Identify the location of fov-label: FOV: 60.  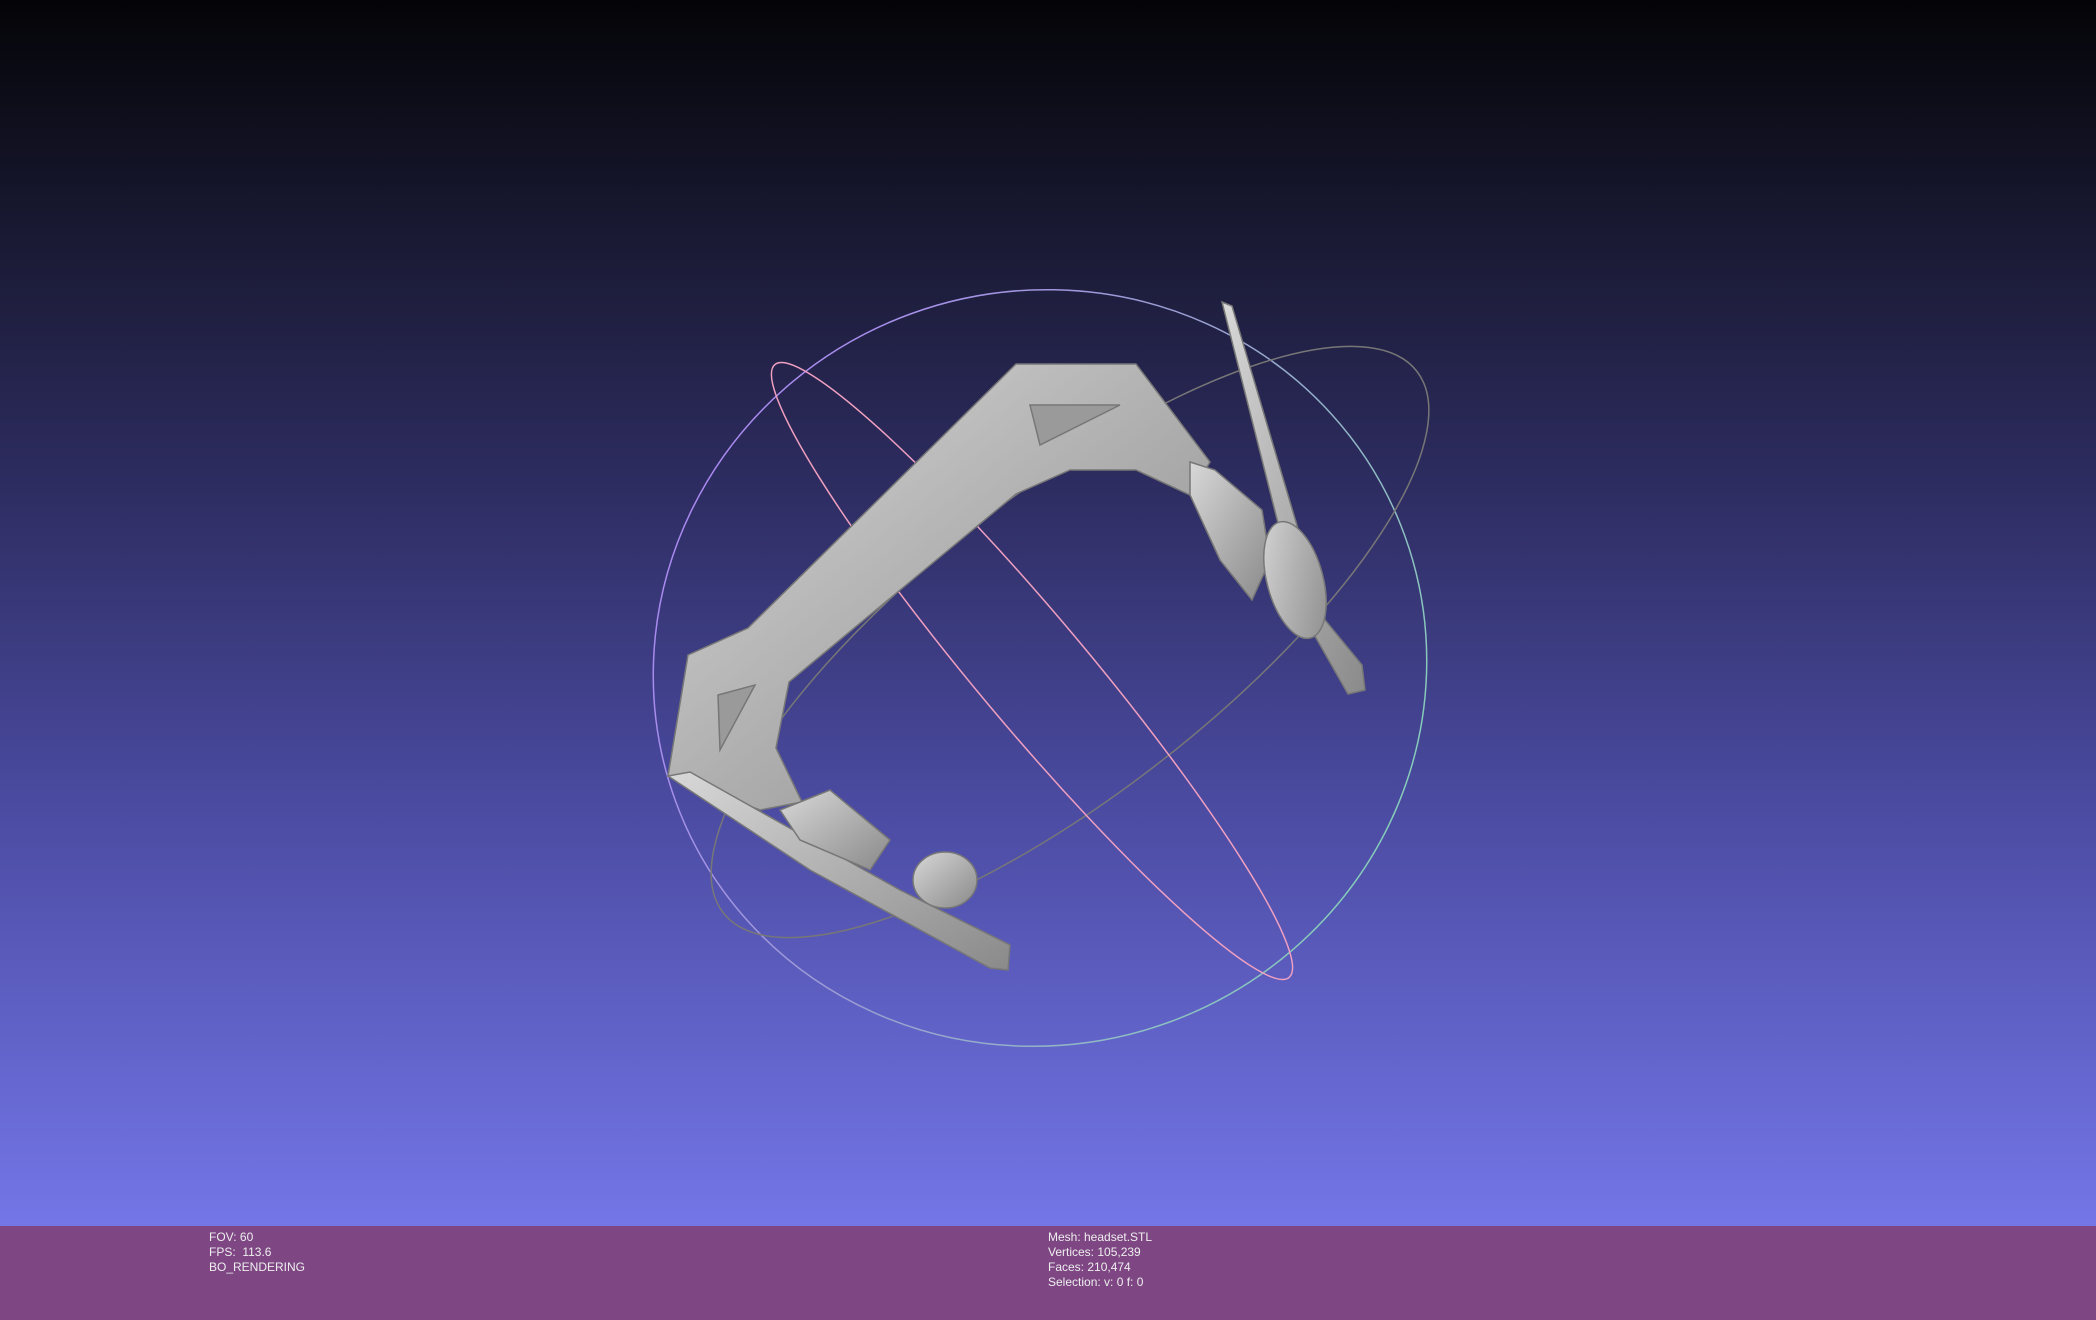
(231, 1237).